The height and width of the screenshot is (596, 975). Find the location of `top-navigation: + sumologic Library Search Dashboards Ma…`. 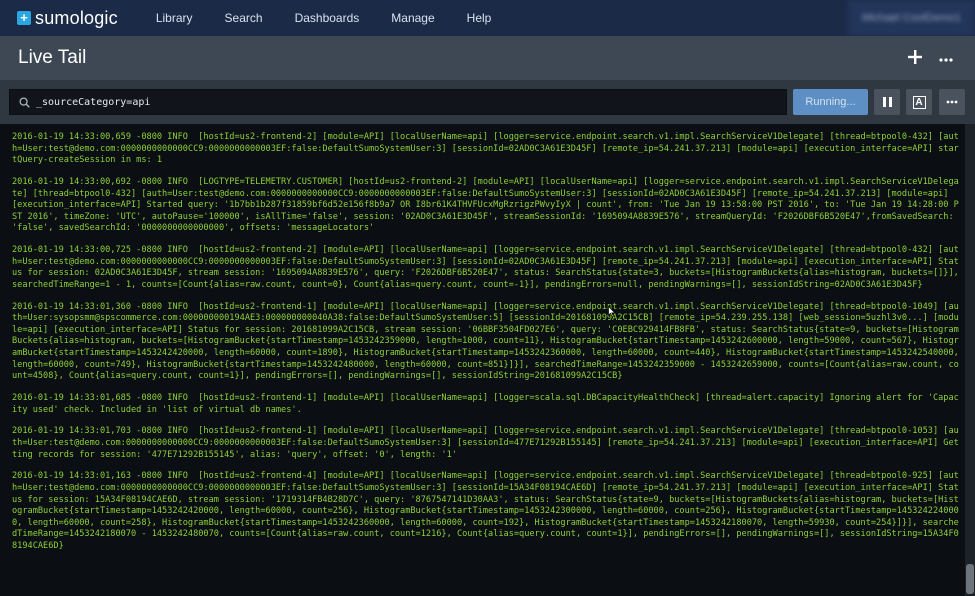

top-navigation: + sumologic Library Search Dashboards Ma… is located at coordinates (487, 18).